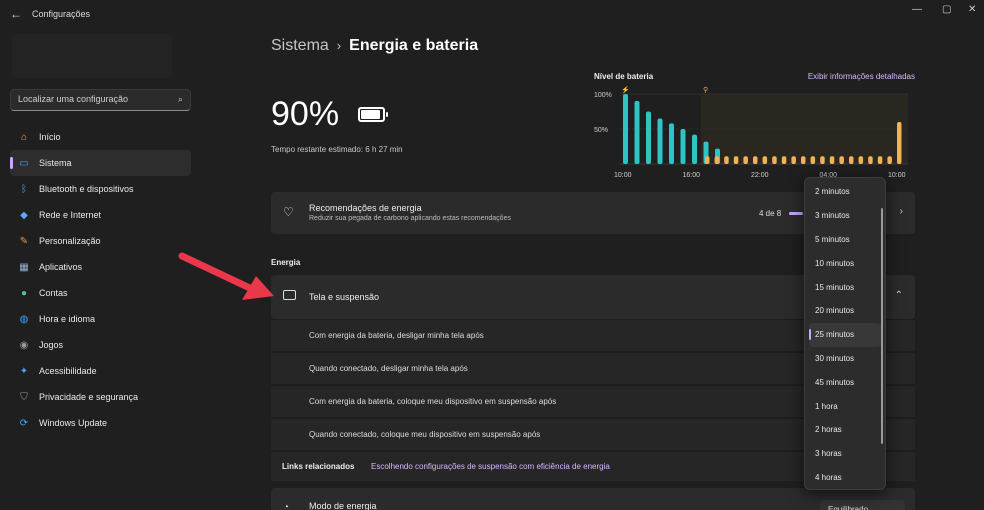  I want to click on sidebar-item-label: Hora e idioma, so click(67, 319).